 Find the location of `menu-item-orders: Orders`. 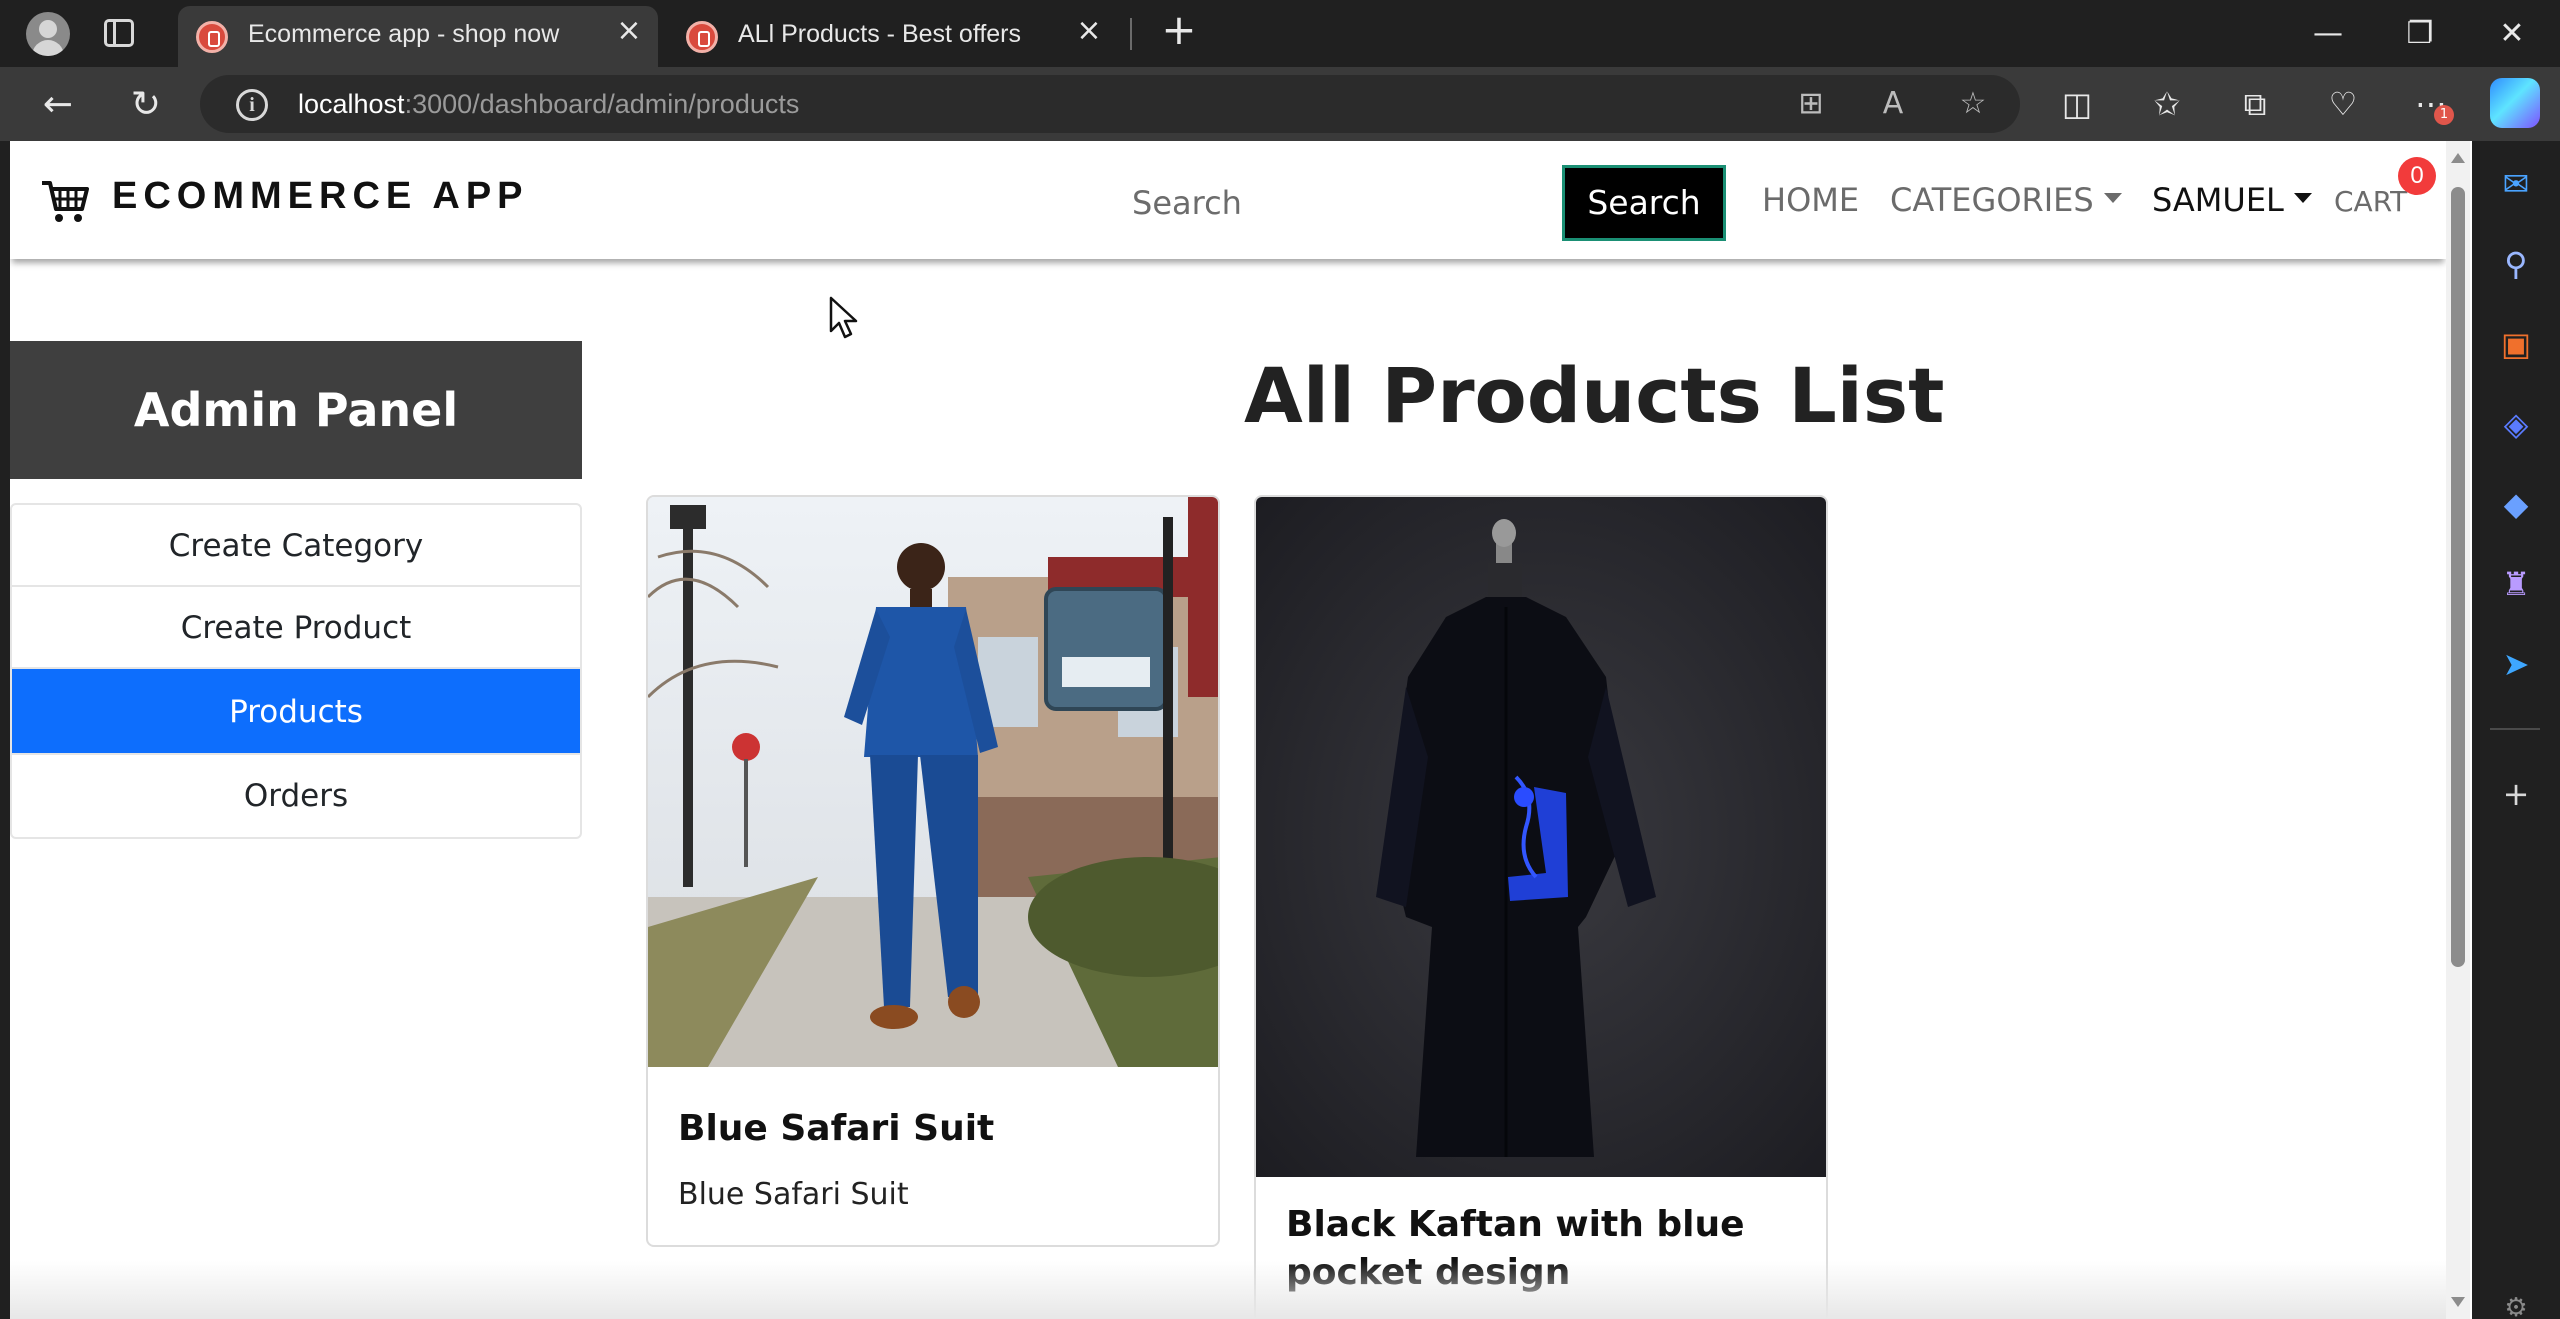

menu-item-orders: Orders is located at coordinates (296, 796).